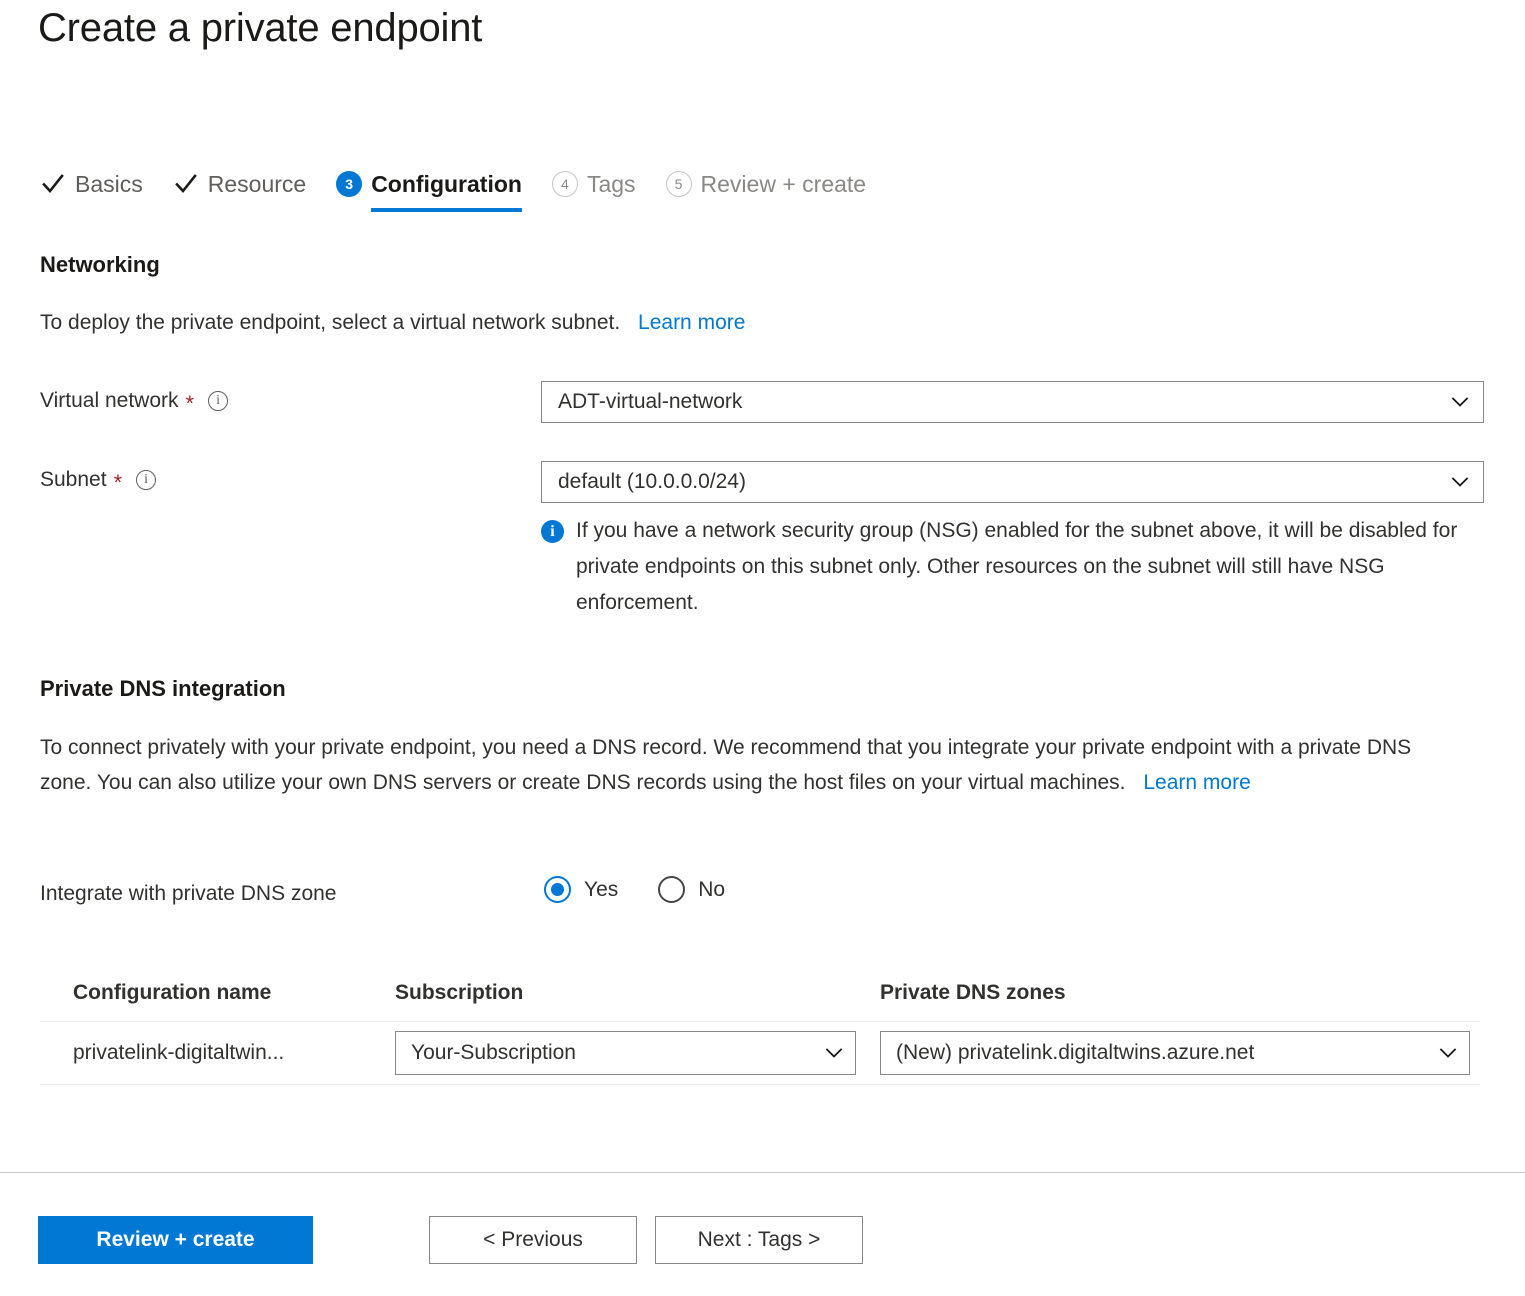  Describe the element at coordinates (625, 1053) in the screenshot. I see `subscription-dropdown: Your-Subscription` at that location.